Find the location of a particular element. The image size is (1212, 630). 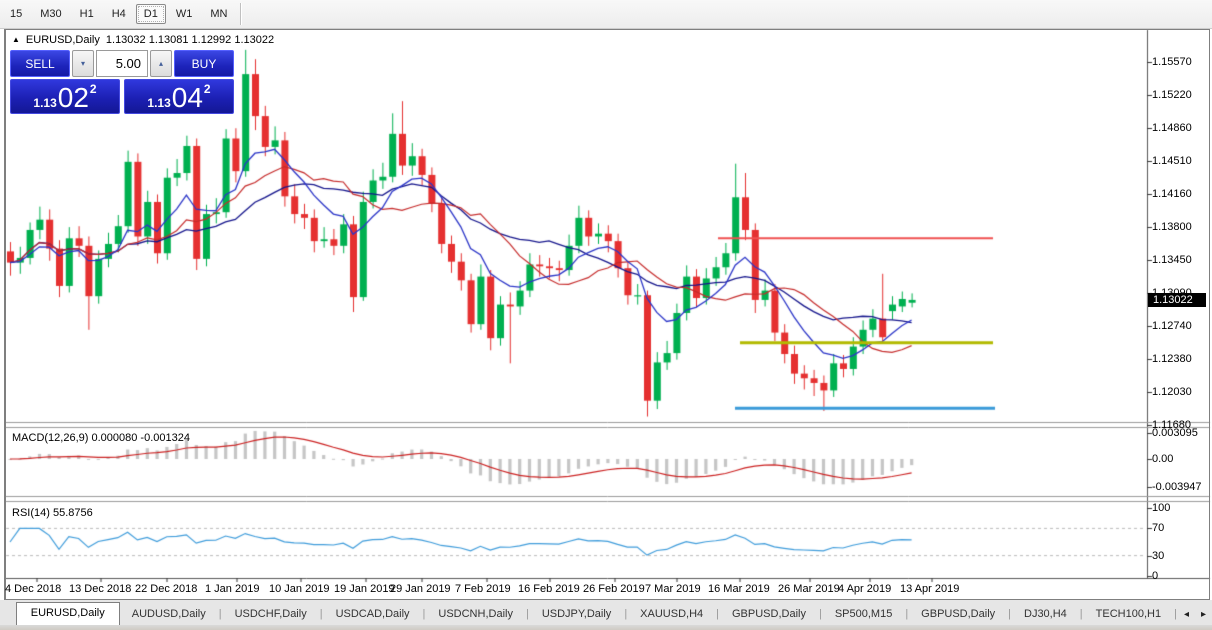

buy-price-big-digits: 04 is located at coordinates (187, 97).